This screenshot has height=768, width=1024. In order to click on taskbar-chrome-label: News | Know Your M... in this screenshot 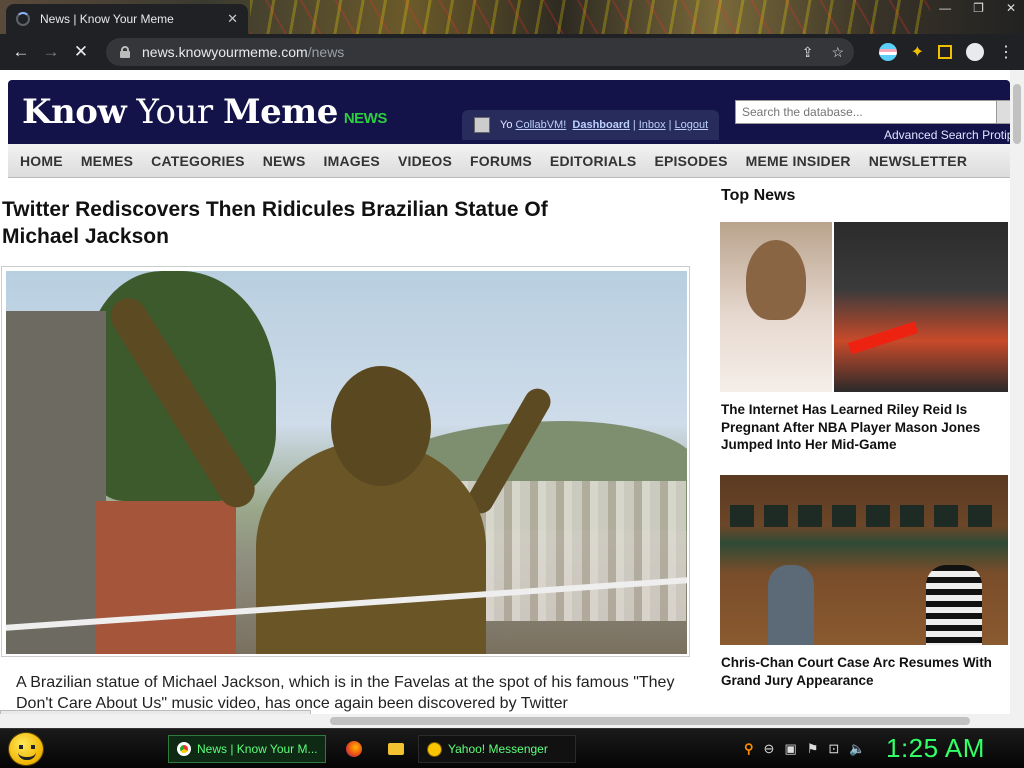, I will do `click(257, 749)`.